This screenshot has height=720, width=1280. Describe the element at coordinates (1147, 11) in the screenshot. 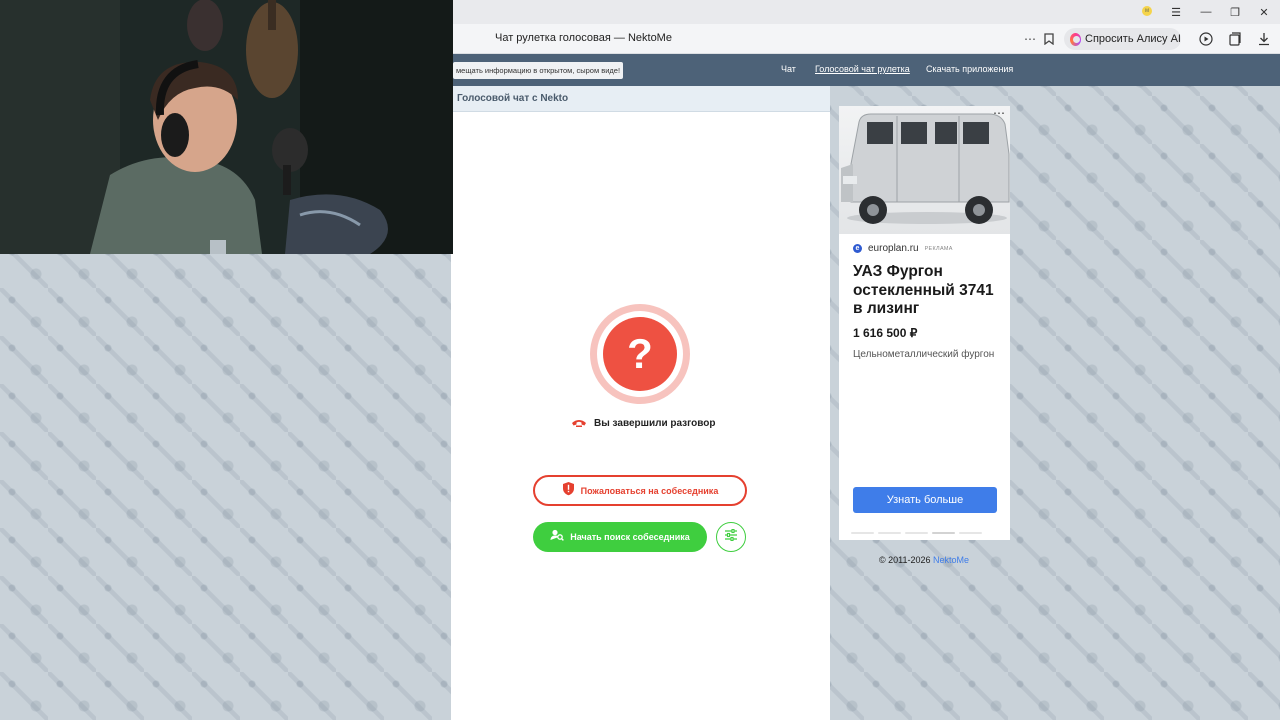

I see `profile-badge: м` at that location.